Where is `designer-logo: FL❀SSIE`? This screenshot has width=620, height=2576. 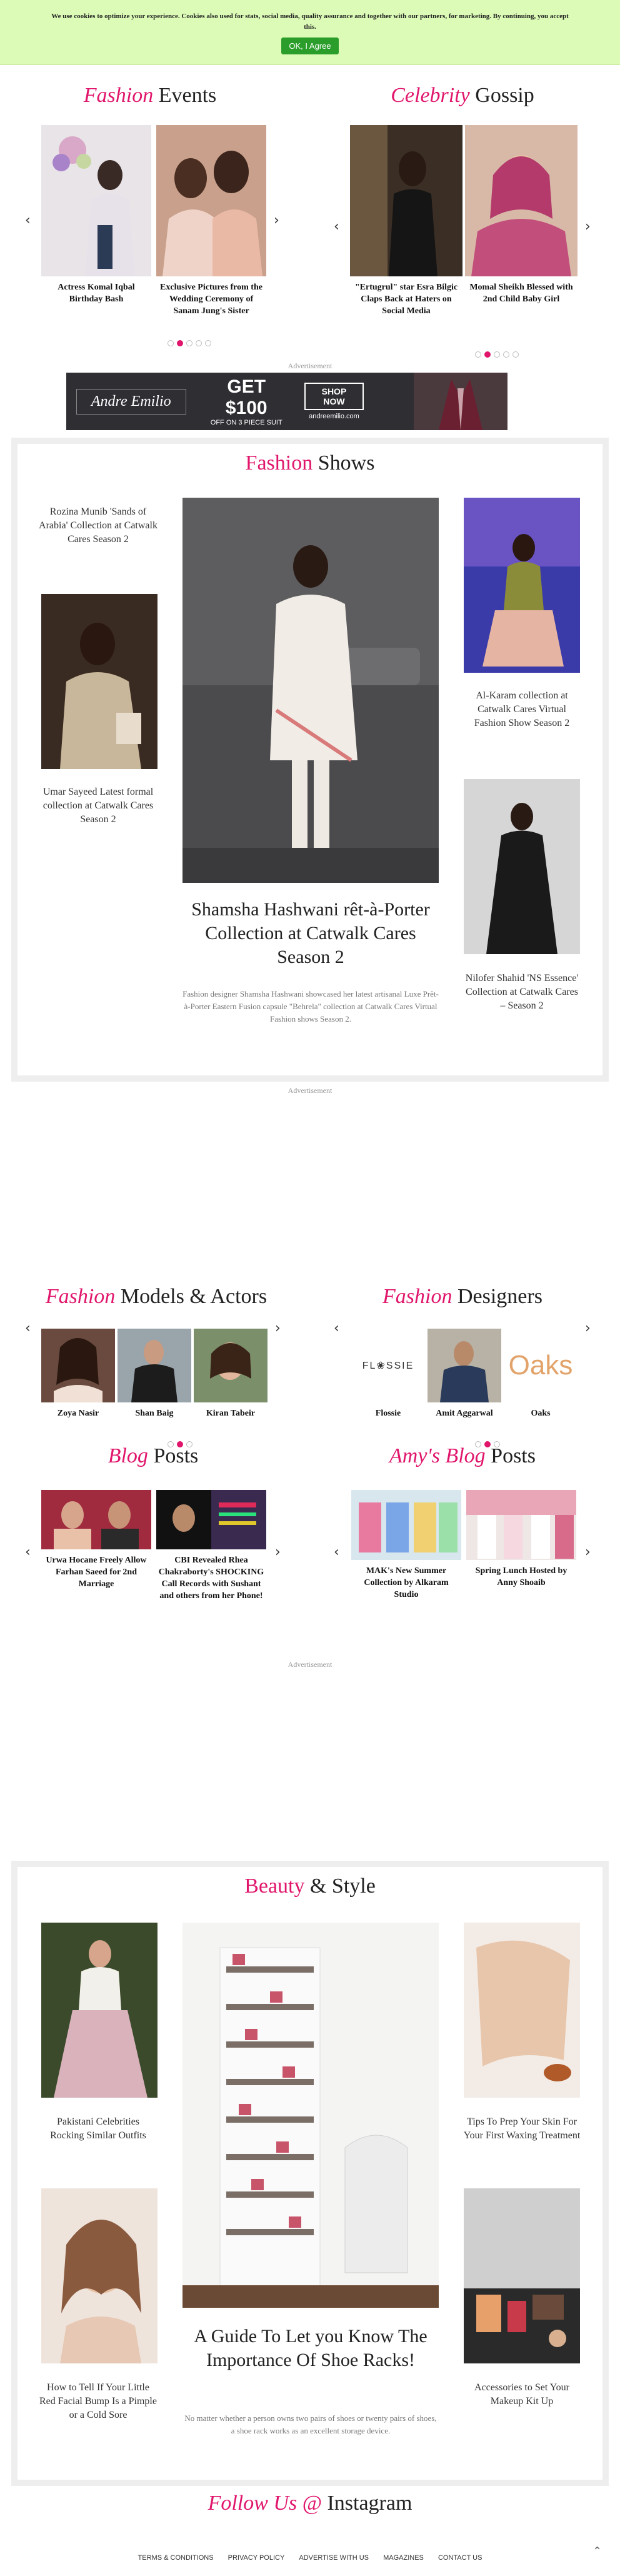
designer-logo: FL❀SSIE is located at coordinates (388, 1366).